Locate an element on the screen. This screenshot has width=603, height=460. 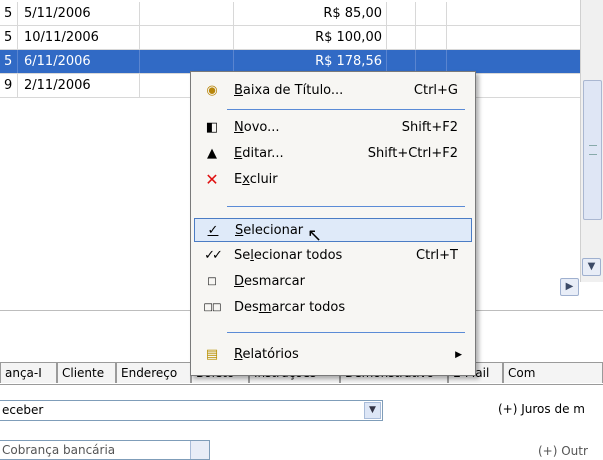
menu-item-label: Selecionar is located at coordinates (269, 230).